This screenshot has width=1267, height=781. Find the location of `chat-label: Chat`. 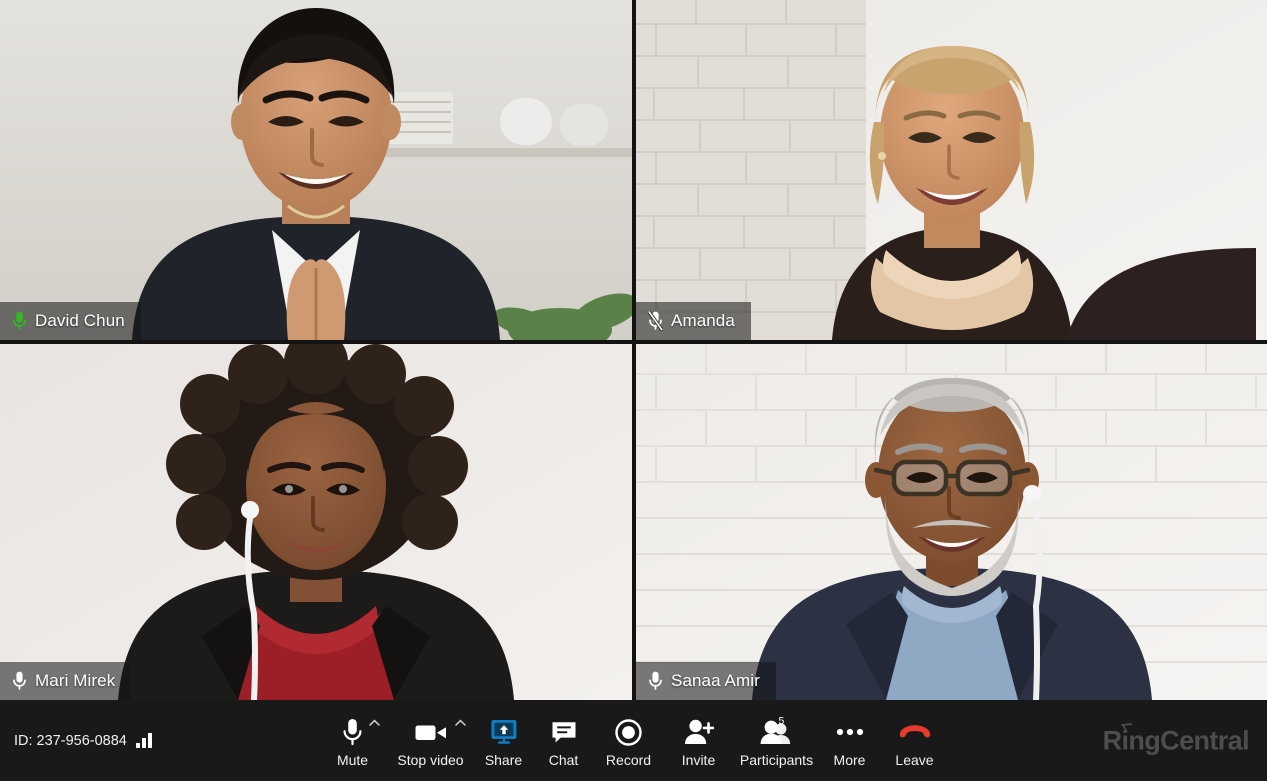

chat-label: Chat is located at coordinates (563, 760).